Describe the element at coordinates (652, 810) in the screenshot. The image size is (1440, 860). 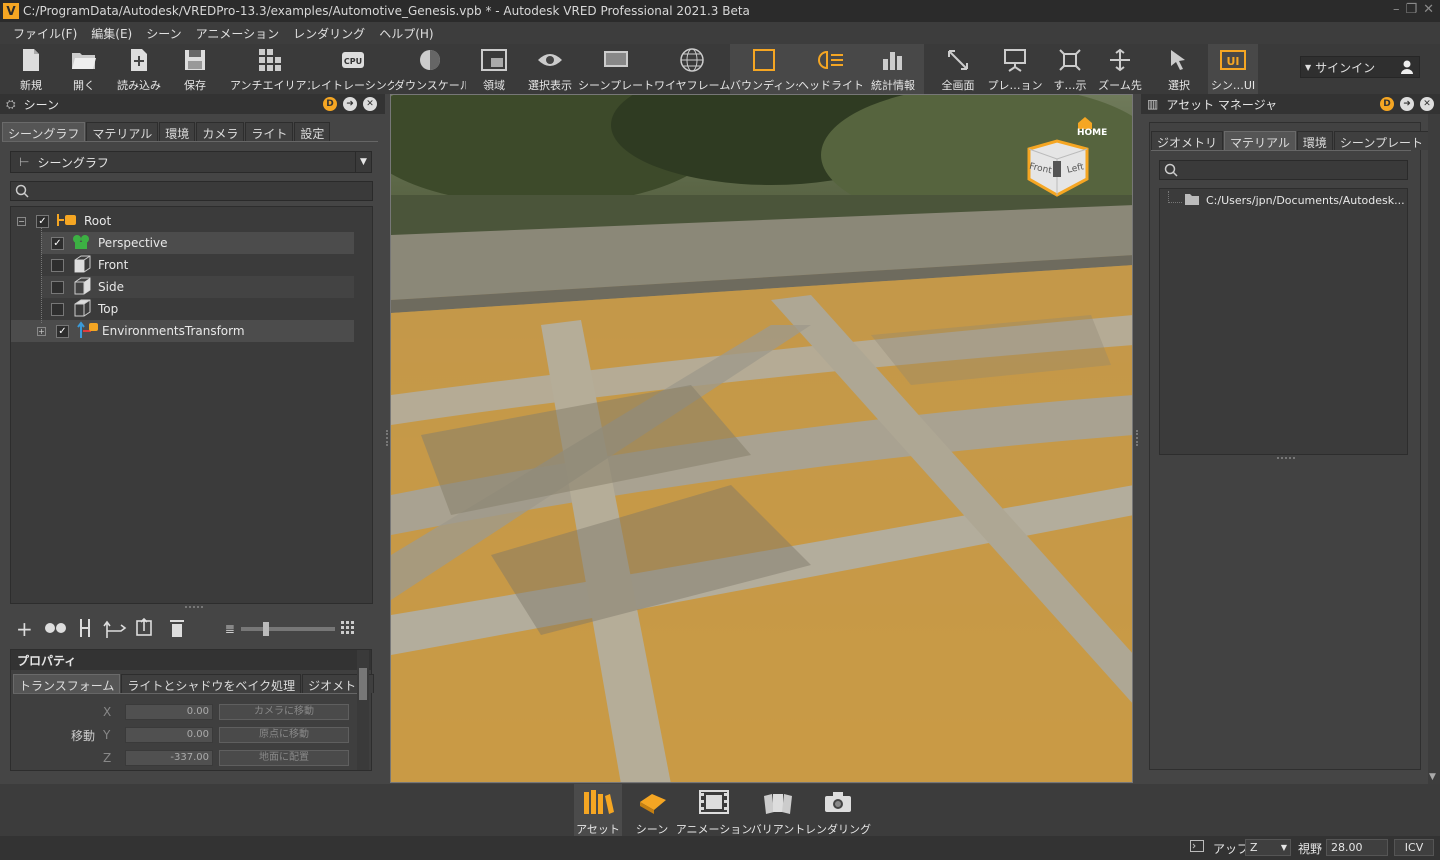
I see `dock-scene-button: シーン` at that location.